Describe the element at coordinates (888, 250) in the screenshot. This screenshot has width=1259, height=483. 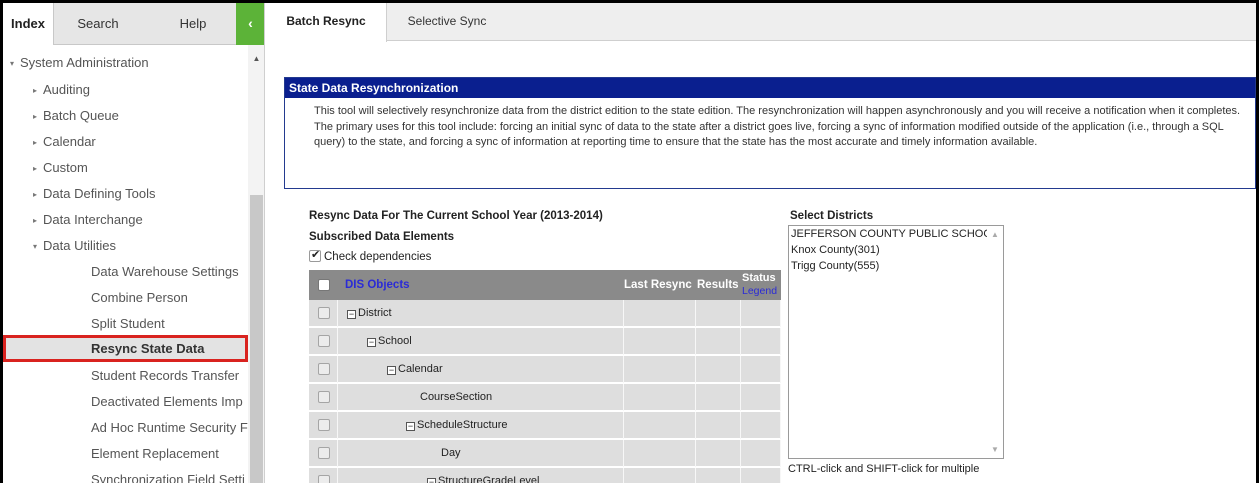
I see `district-option: Knox County(301)` at that location.